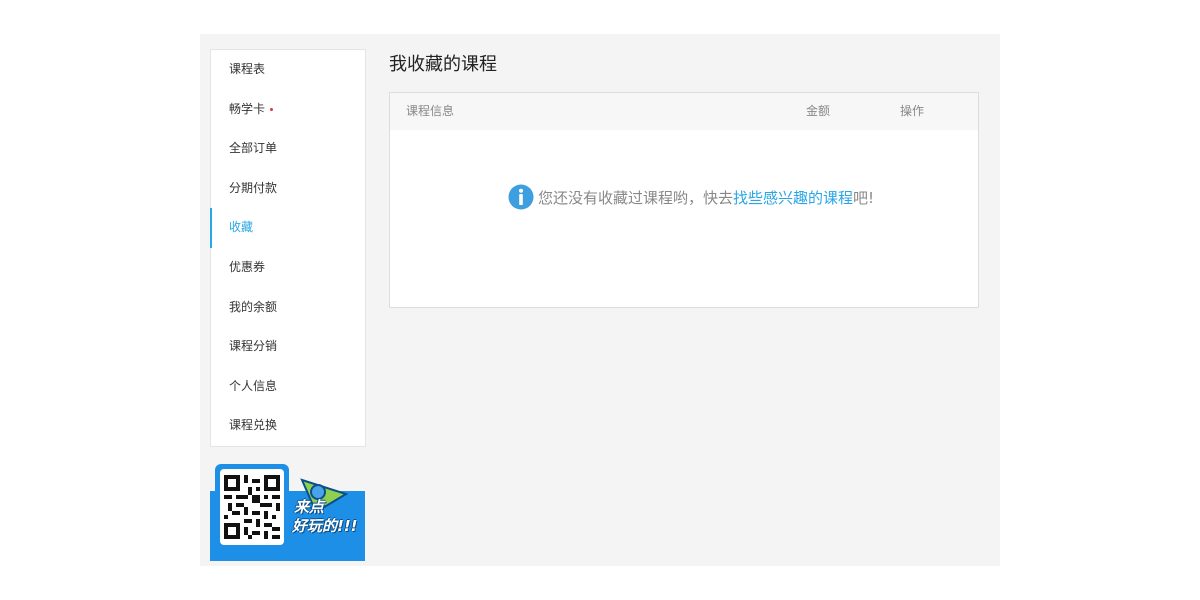 Image resolution: width=1200 pixels, height=600 pixels. I want to click on sidebar-item-label: 课程表, so click(247, 69).